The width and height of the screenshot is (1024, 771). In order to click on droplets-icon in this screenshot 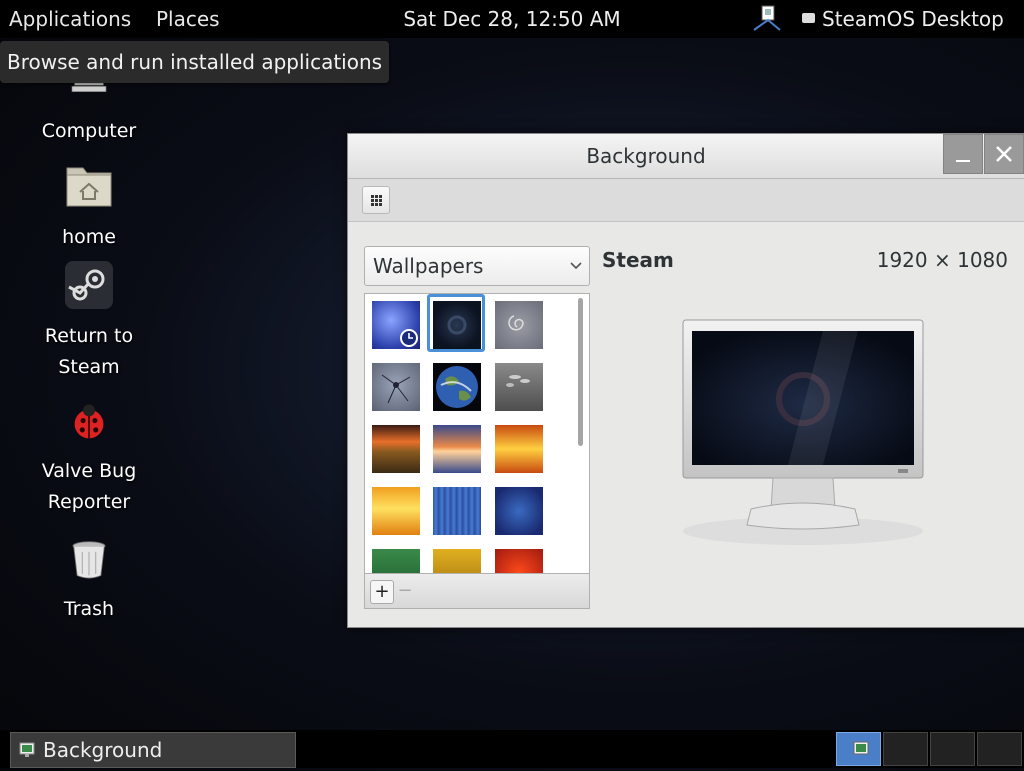, I will do `click(518, 381)`.